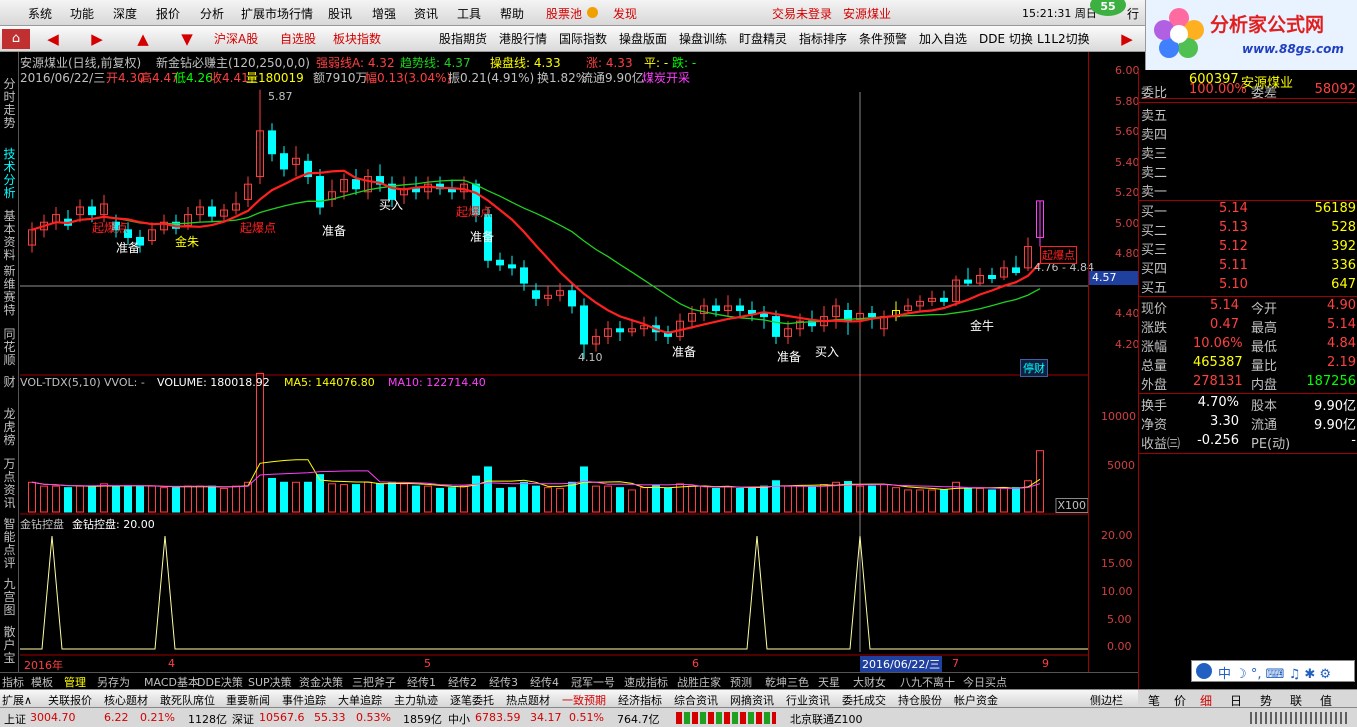 Image resolution: width=1357 pixels, height=727 pixels. Describe the element at coordinates (42, 682) in the screenshot. I see `indicator-tab: 模板` at that location.